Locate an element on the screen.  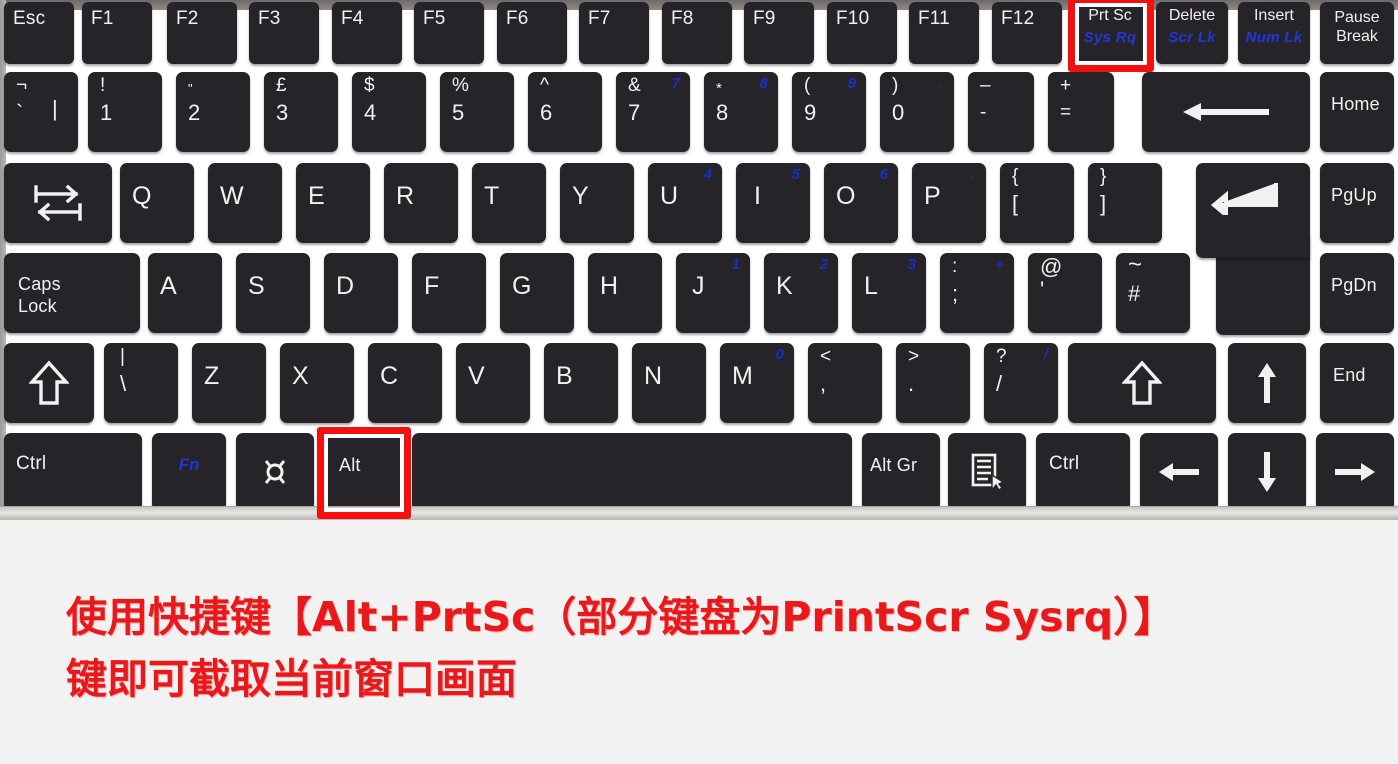
key-0: ) 0 · is located at coordinates (917, 112).